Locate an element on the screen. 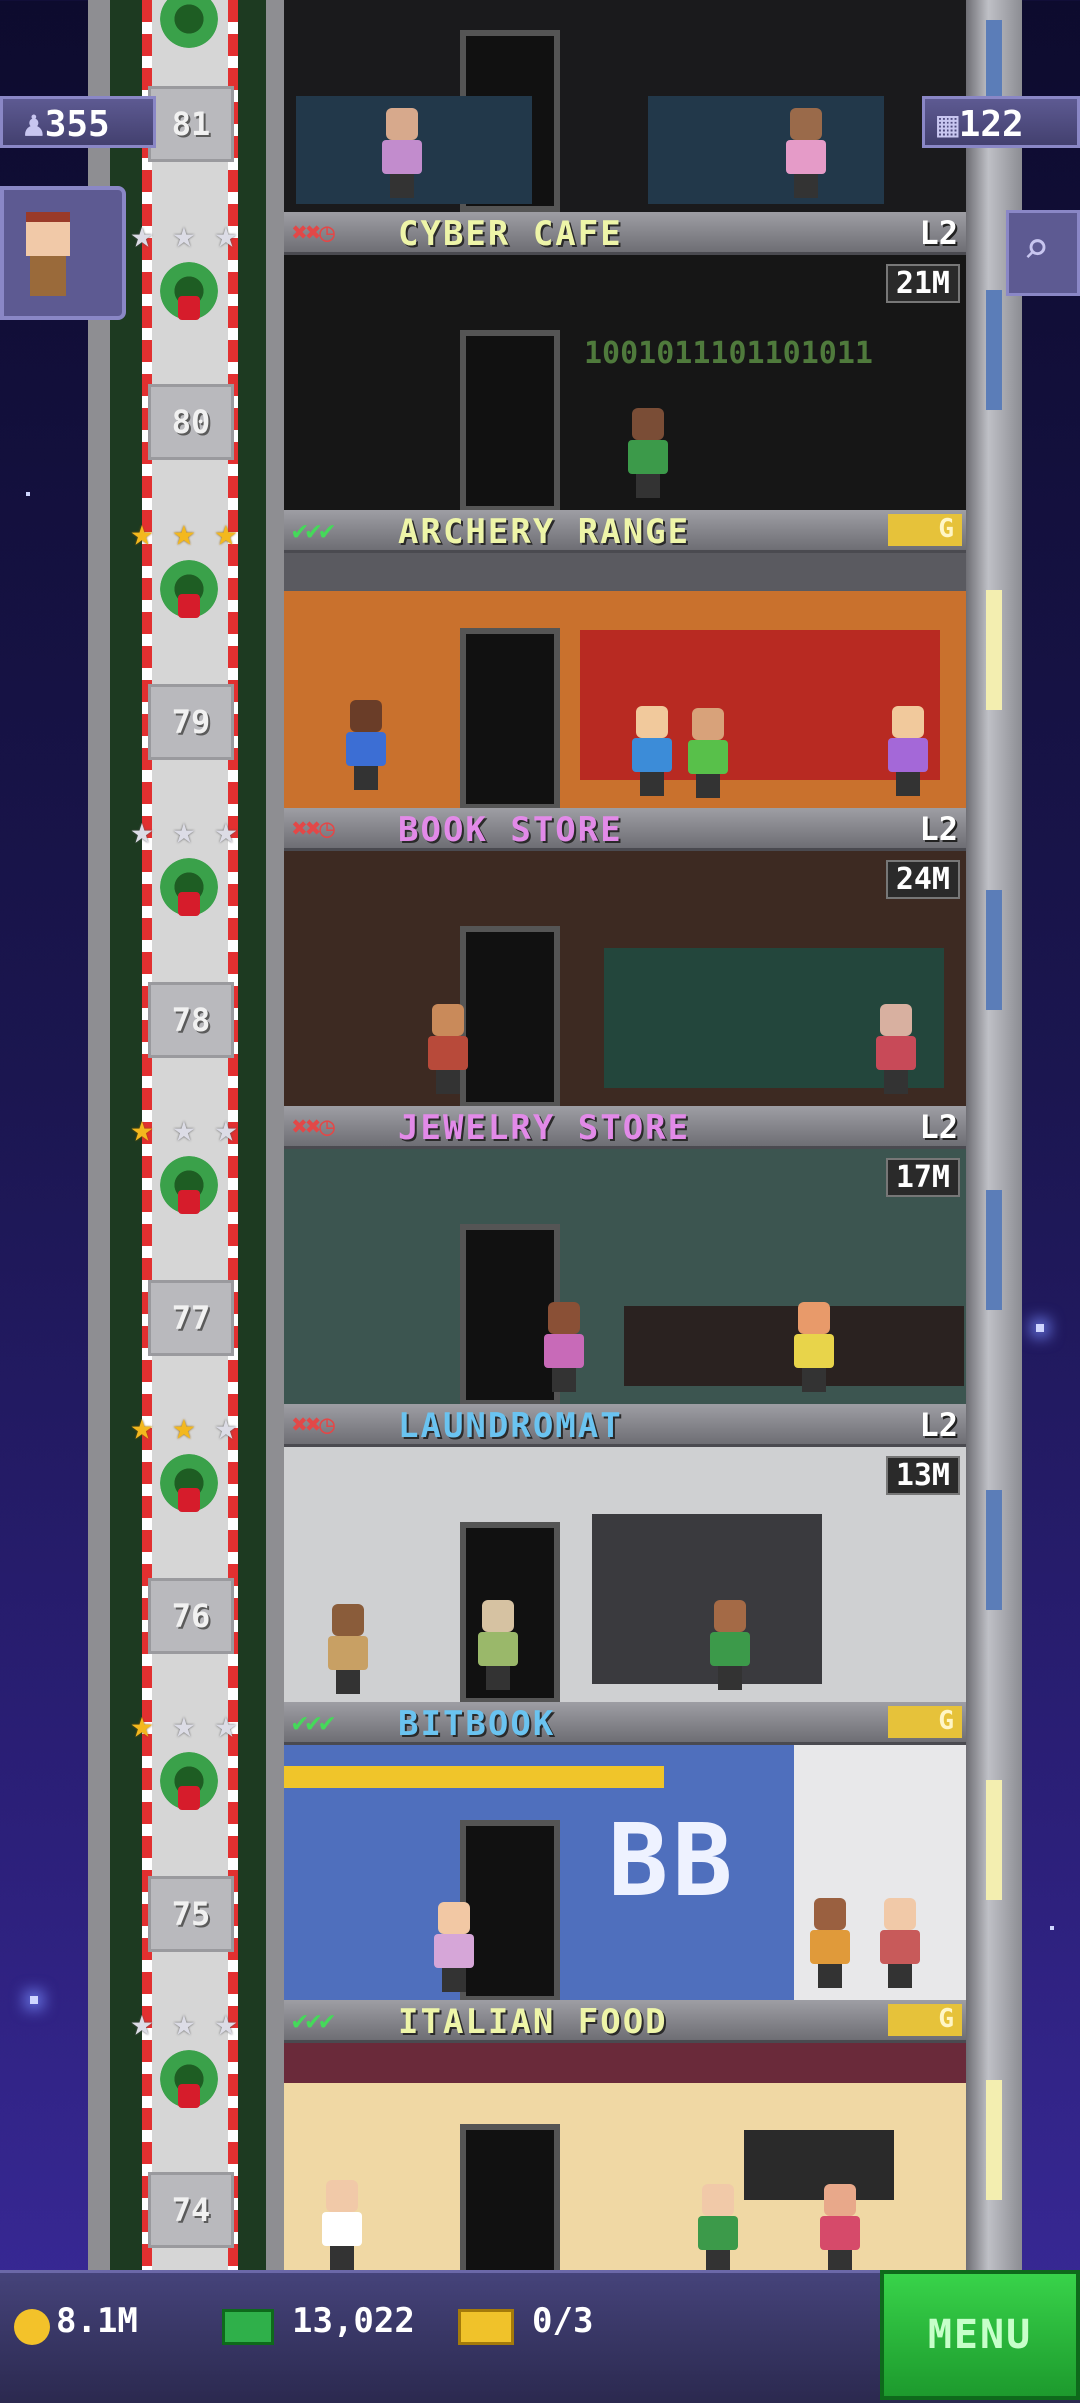 The image size is (1080, 2403). floor-number: 78 is located at coordinates (191, 1020).